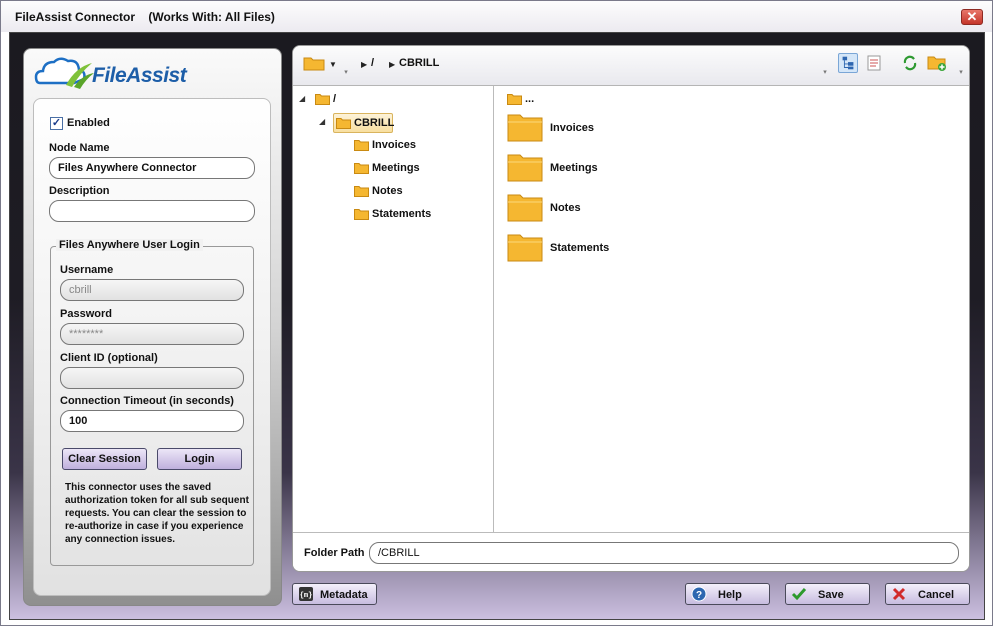 This screenshot has height=626, width=993. What do you see at coordinates (631, 66) in the screenshot?
I see `browser-toolbar: ▼ ▾ ▶ / ▶ CBRILL ▾ ▾` at bounding box center [631, 66].